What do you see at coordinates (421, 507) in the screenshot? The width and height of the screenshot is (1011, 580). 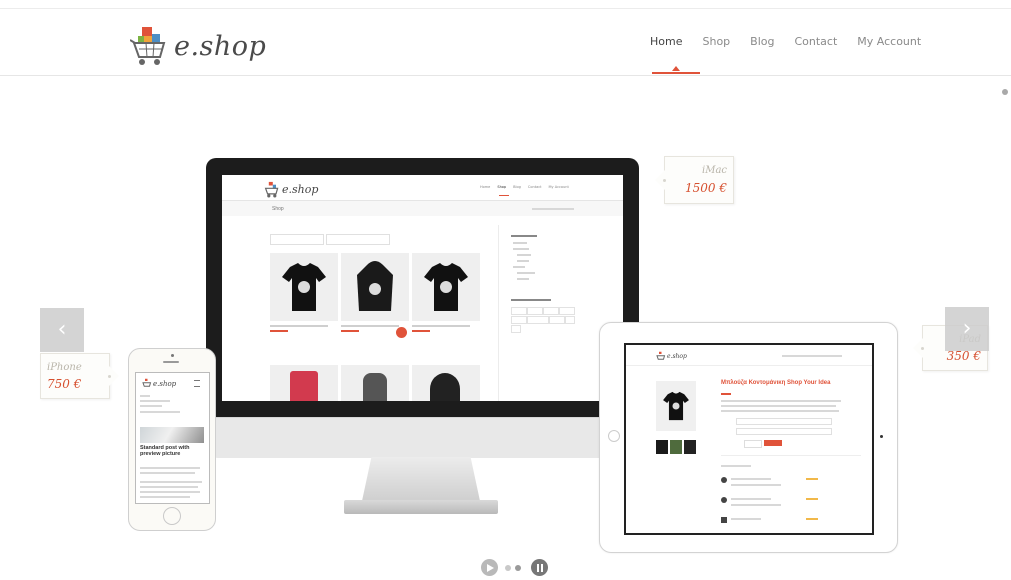 I see `imac-stand-base` at bounding box center [421, 507].